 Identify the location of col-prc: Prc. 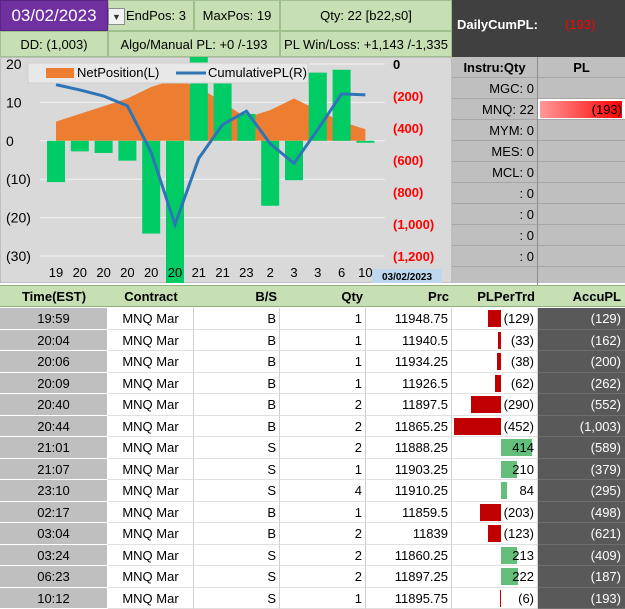
(409, 297).